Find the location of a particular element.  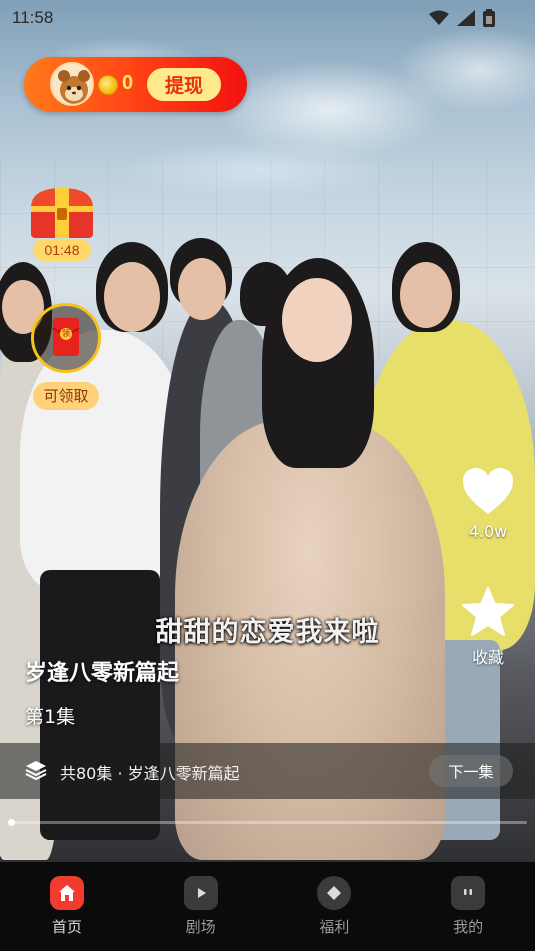

nav-item-welfare: 福利 is located at coordinates (335, 906).